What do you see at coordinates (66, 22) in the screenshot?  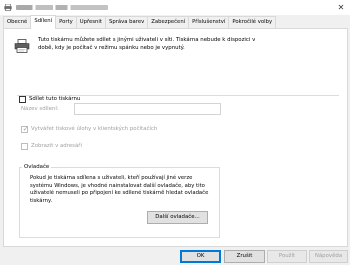 I see `tab-ports: Porty` at bounding box center [66, 22].